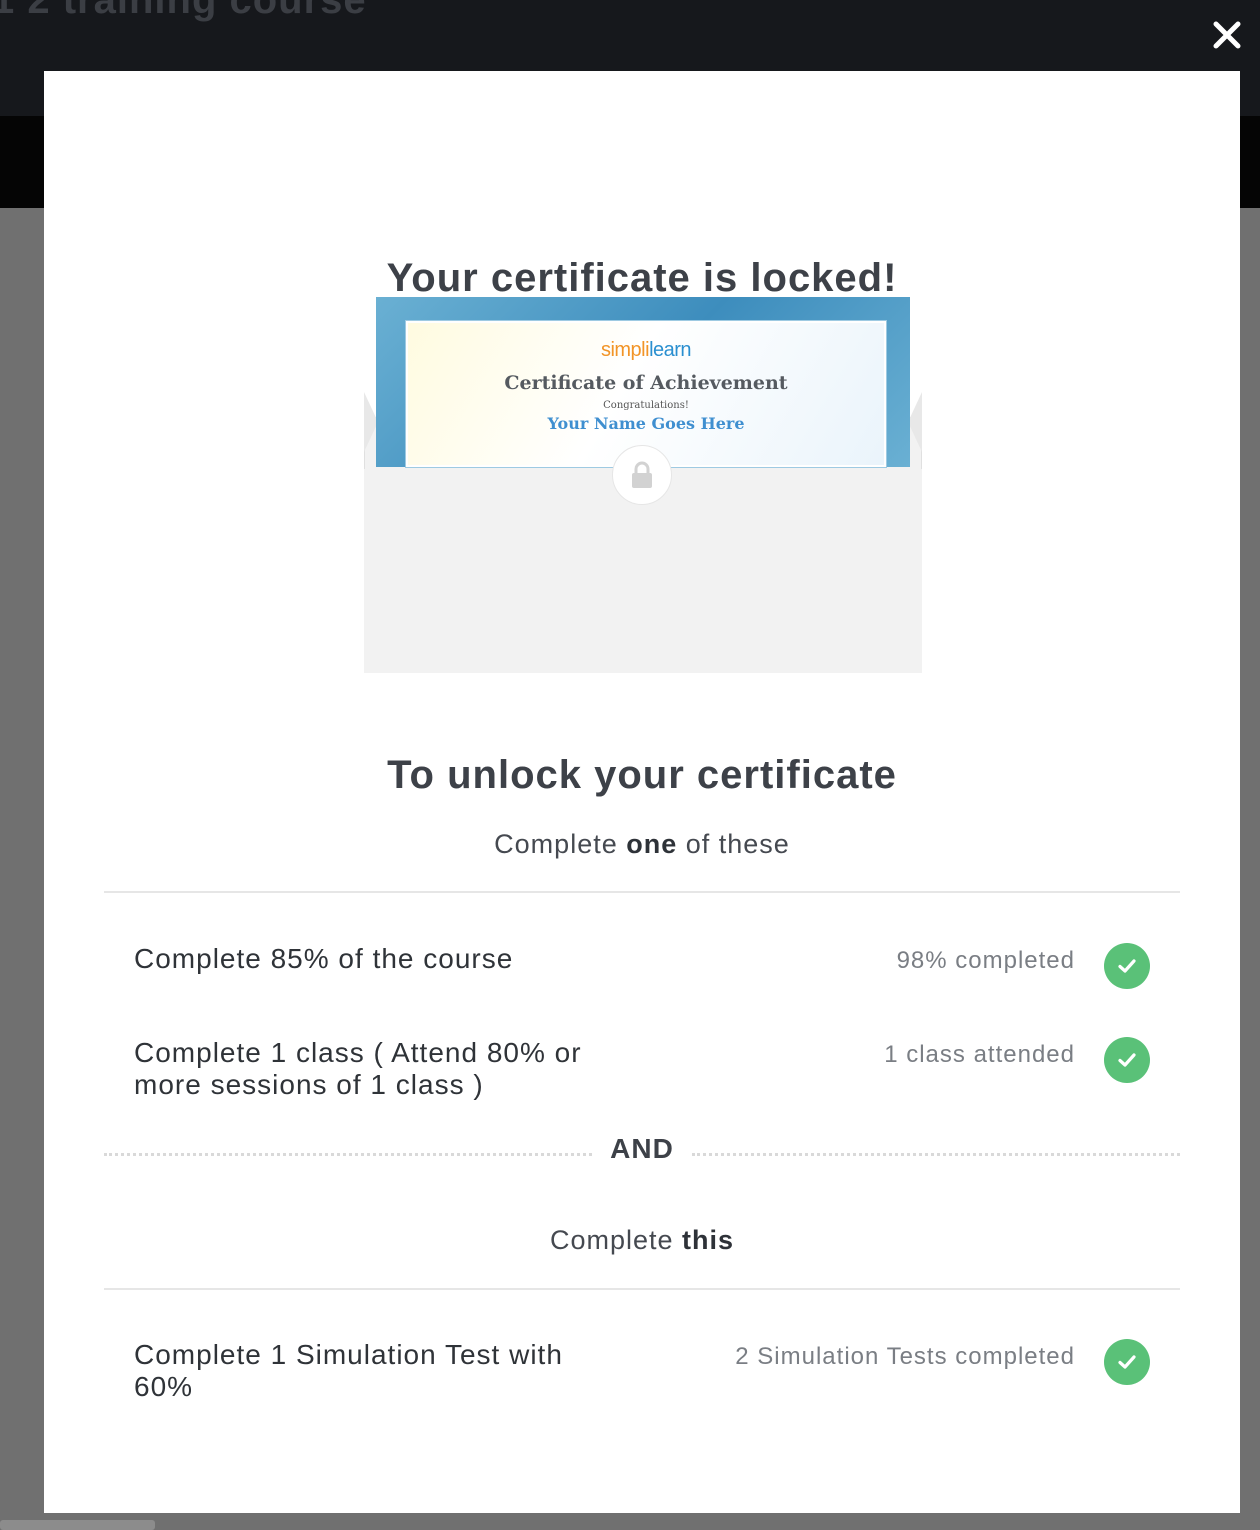 The height and width of the screenshot is (1530, 1260). Describe the element at coordinates (646, 350) in the screenshot. I see `certificate-logo: simplilearn` at that location.